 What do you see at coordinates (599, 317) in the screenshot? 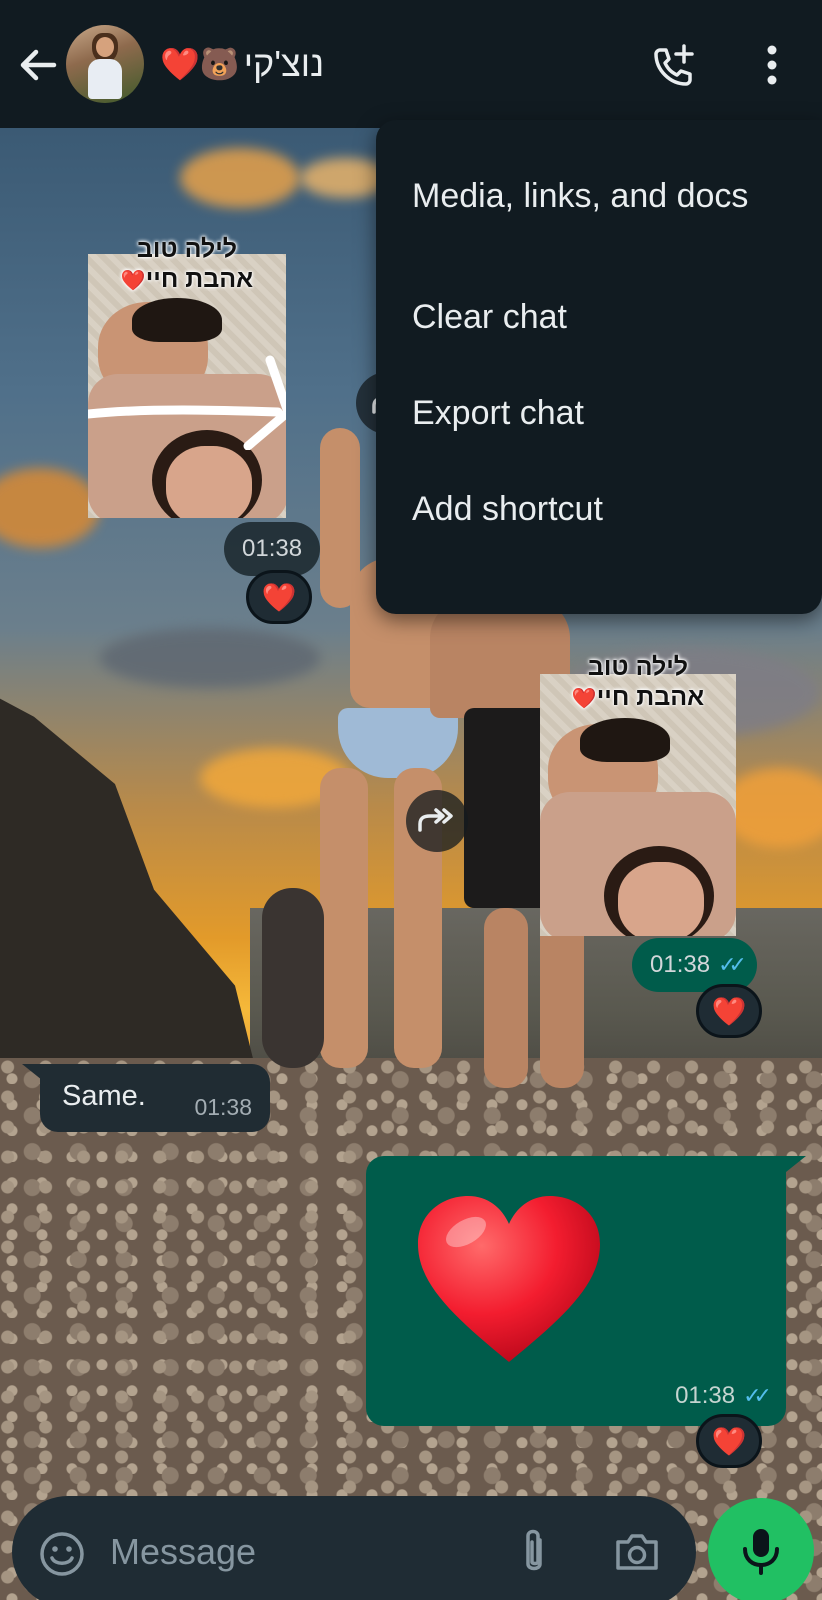
I see `menu-item-clear-chat: Clear chat` at bounding box center [599, 317].